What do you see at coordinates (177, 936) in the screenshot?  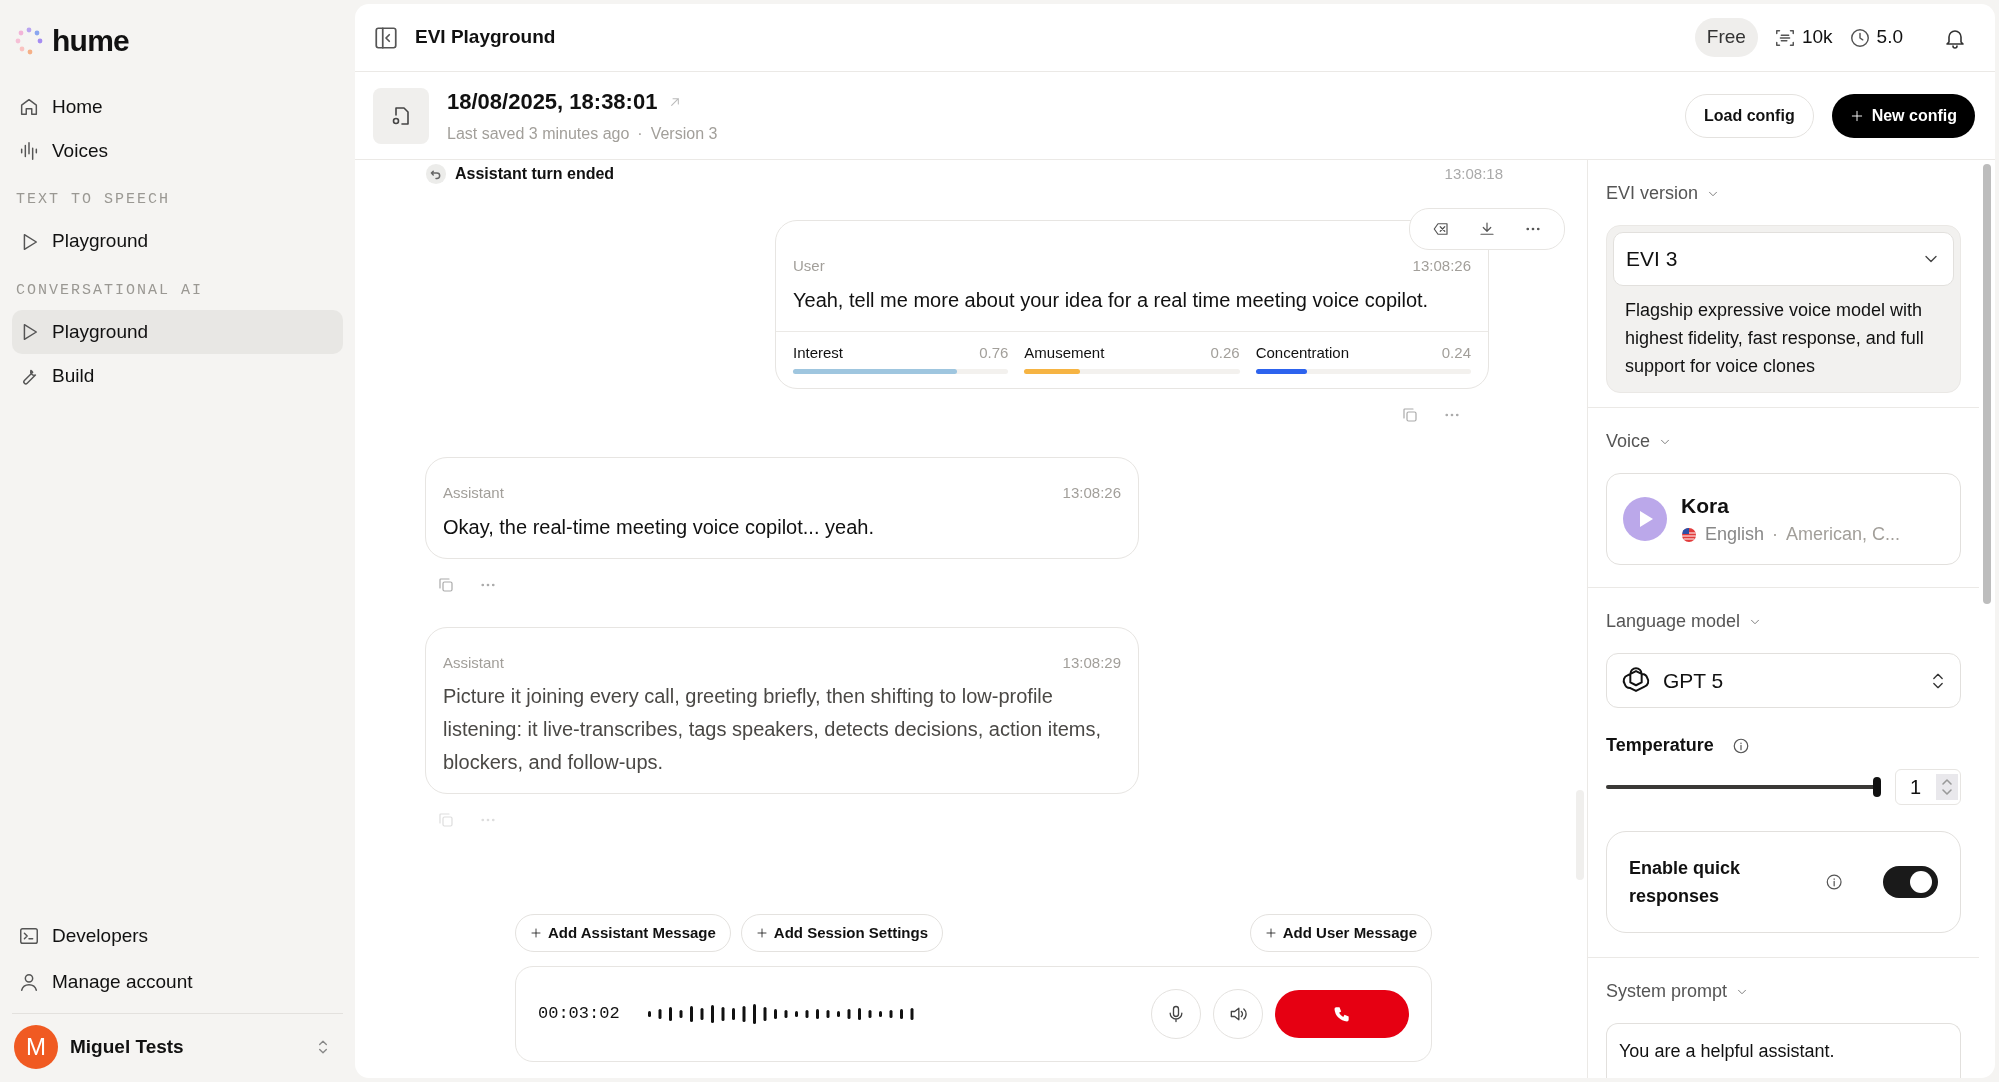 I see `nav-item: Developers` at bounding box center [177, 936].